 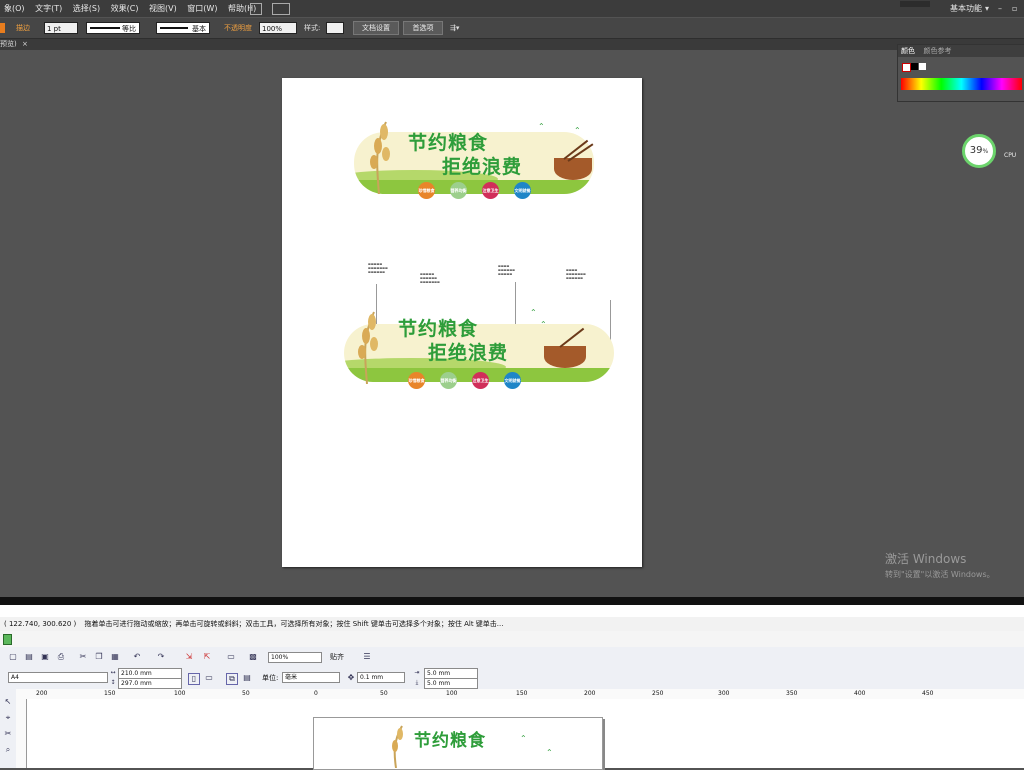 I want to click on menu-select: 选择(S), so click(x=86, y=8).